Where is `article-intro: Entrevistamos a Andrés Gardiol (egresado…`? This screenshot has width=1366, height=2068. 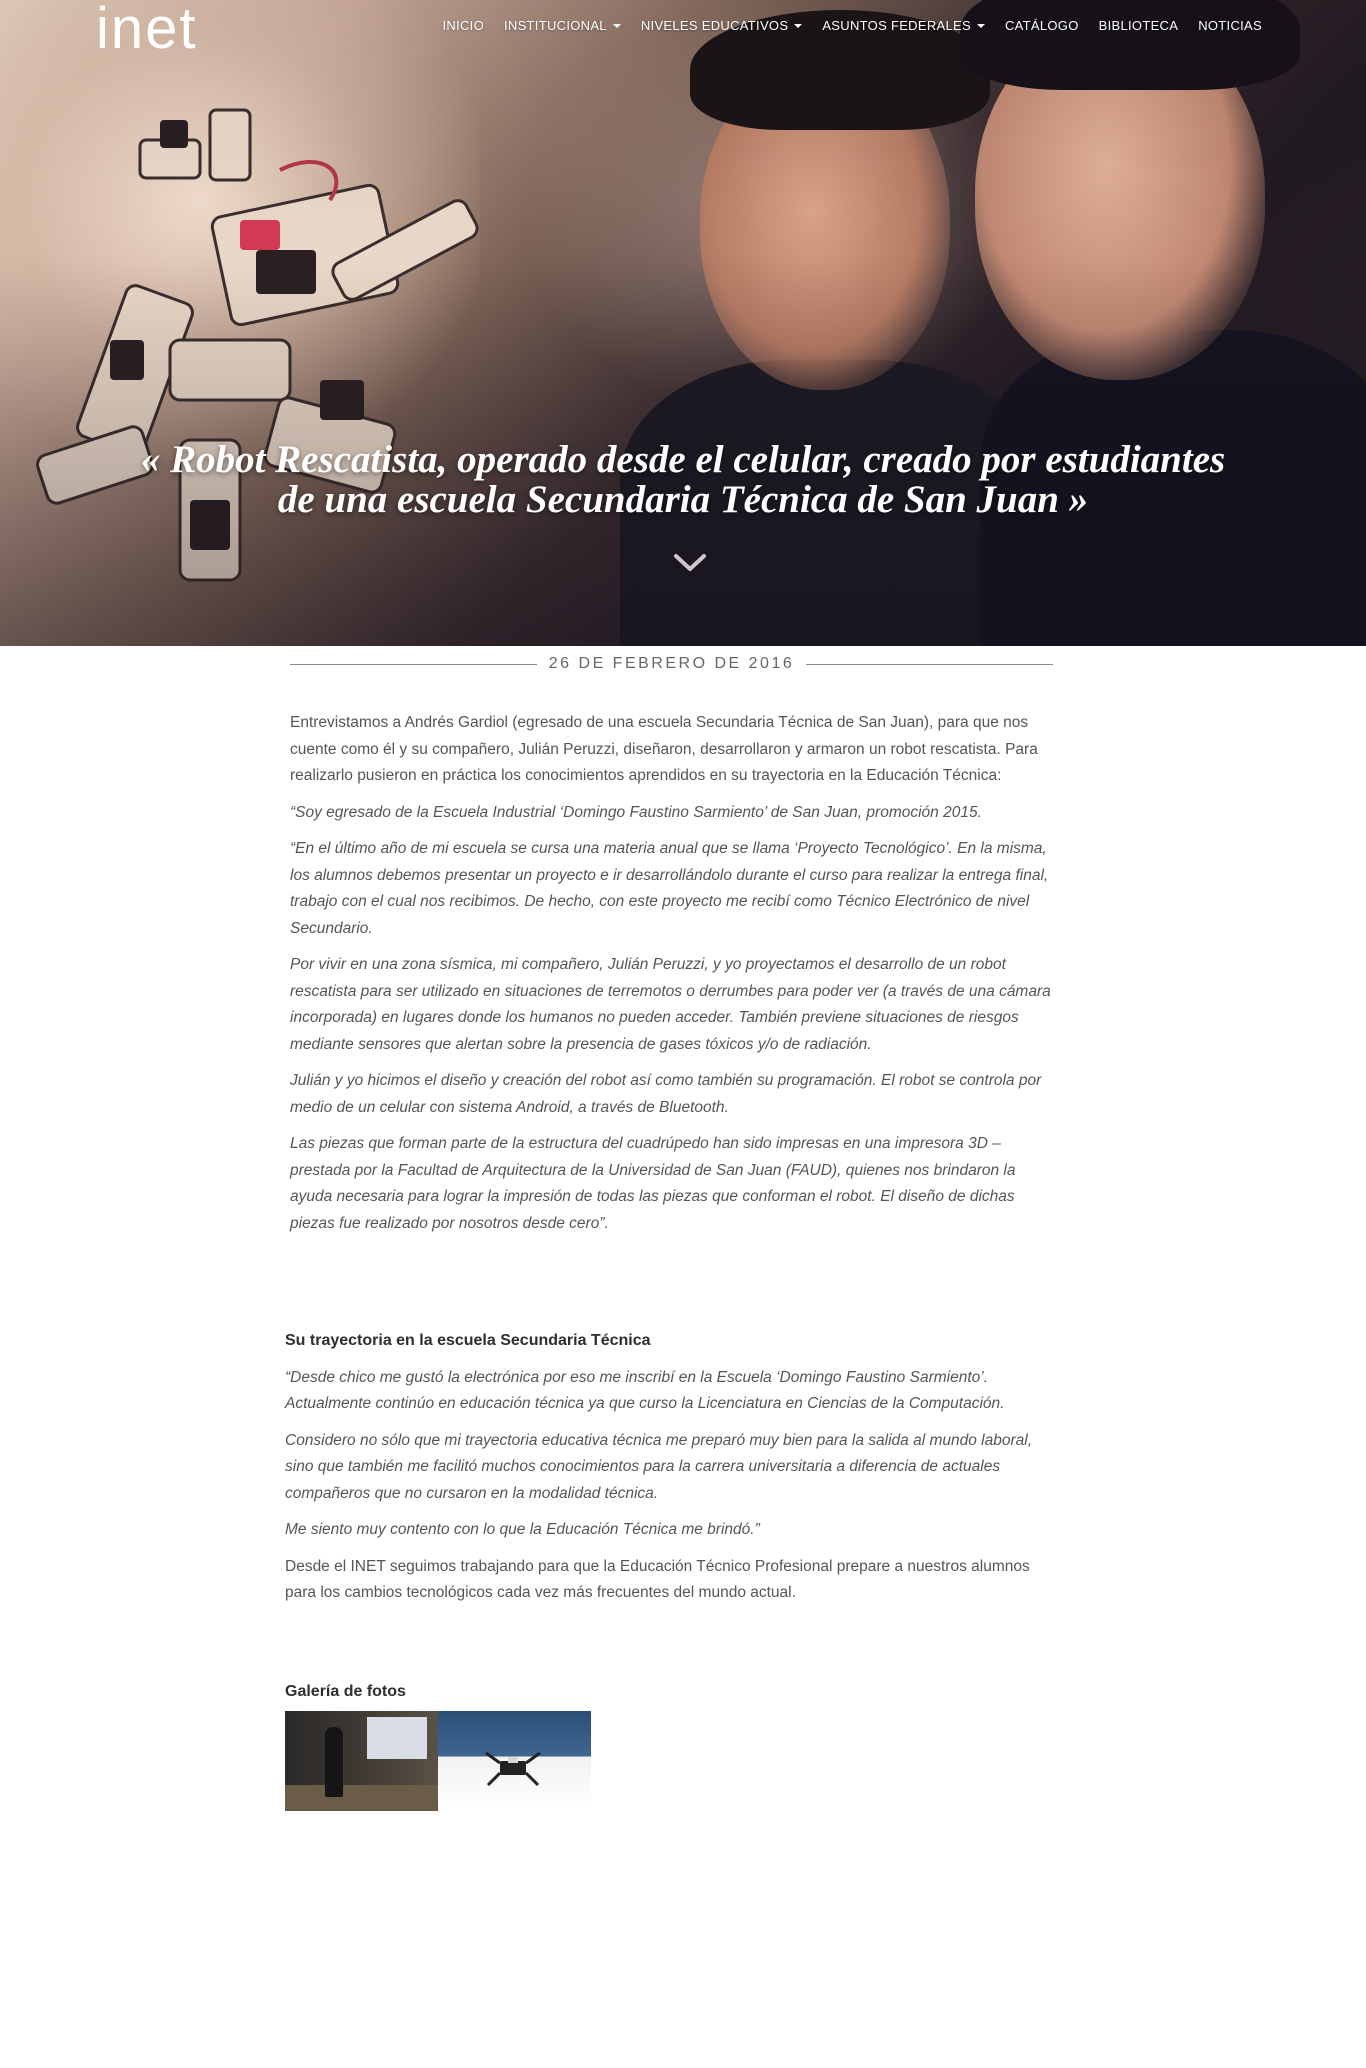
article-intro: Entrevistamos a Andrés Gardiol (egresado… is located at coordinates (664, 749).